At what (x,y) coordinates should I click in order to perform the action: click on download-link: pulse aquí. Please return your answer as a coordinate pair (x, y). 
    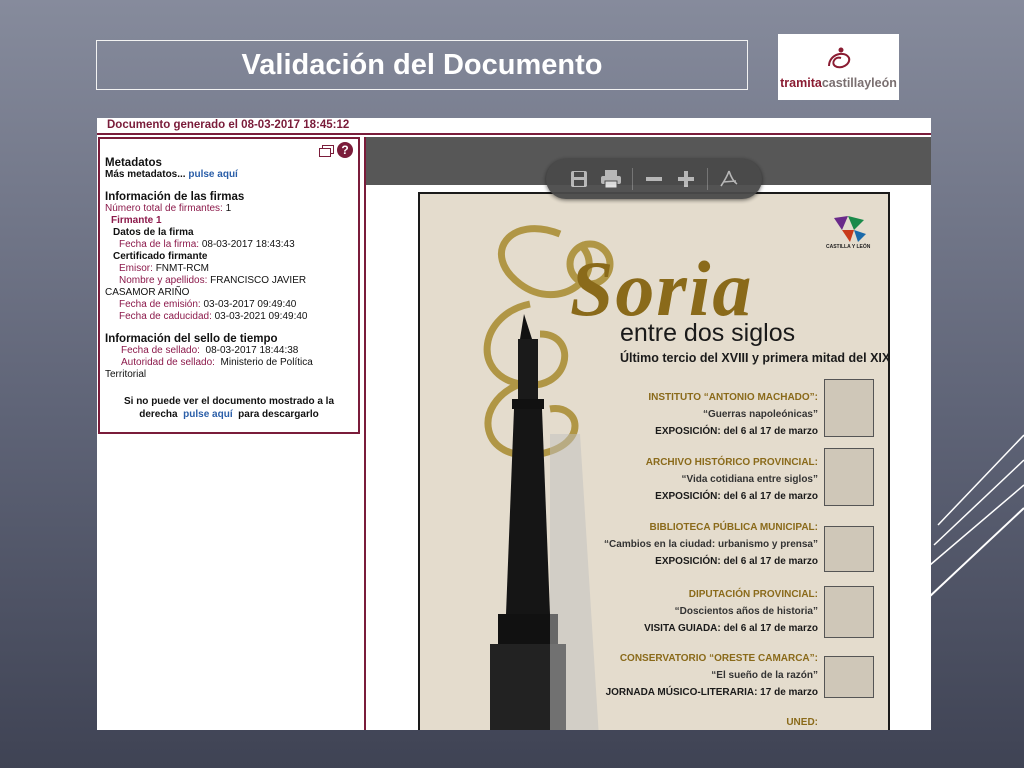
    Looking at the image, I should click on (207, 414).